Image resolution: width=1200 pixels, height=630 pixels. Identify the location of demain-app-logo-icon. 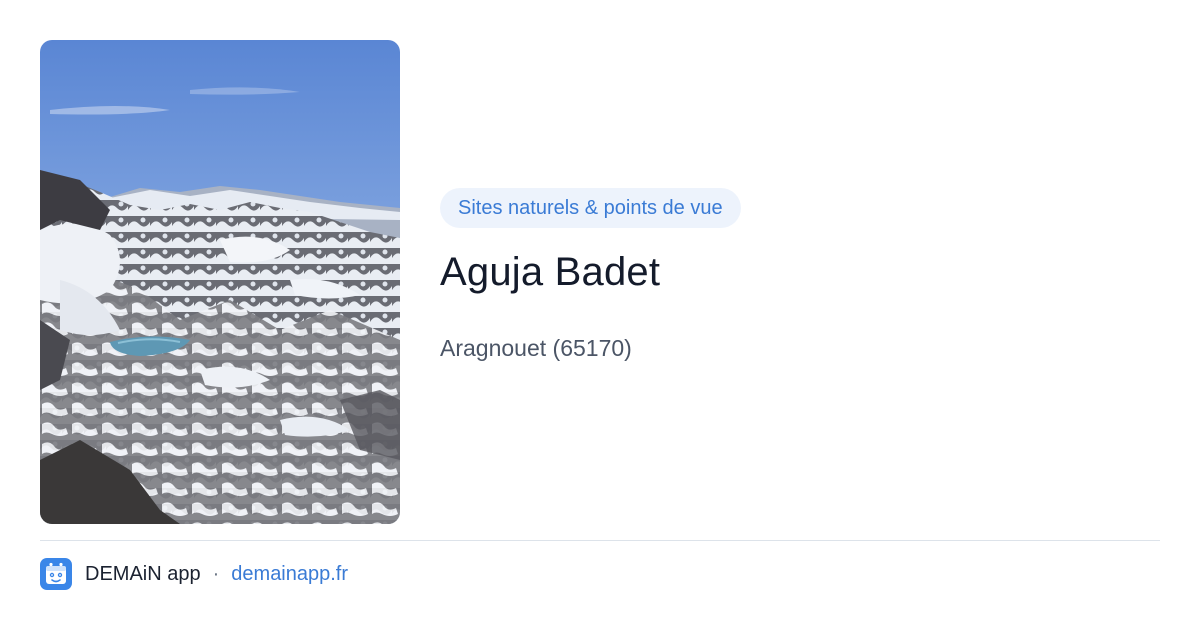
(56, 574).